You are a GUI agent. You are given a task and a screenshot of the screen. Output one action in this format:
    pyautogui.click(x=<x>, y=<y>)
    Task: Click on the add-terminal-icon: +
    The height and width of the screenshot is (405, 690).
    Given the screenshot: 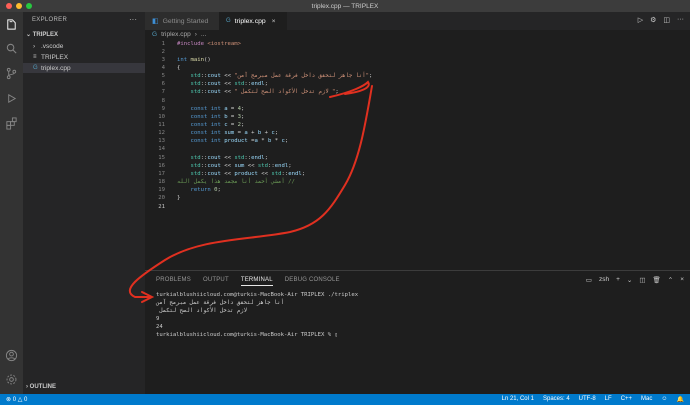 What is the action you would take?
    pyautogui.click(x=618, y=280)
    